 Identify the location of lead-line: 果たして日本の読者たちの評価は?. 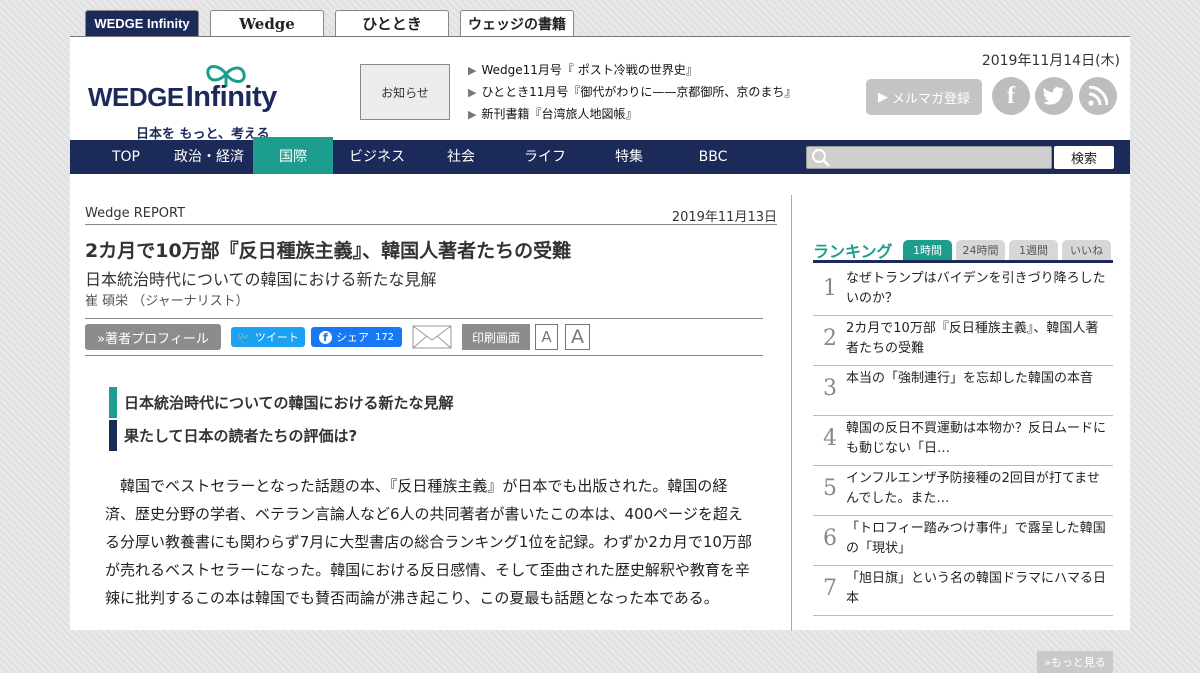
(409, 436).